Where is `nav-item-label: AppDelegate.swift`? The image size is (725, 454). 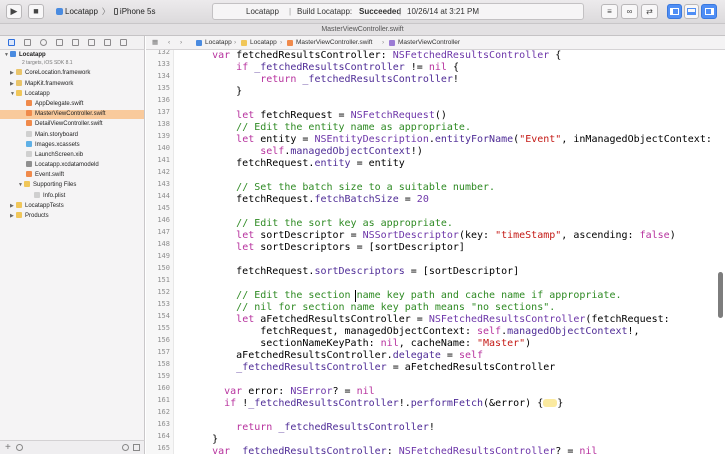
nav-item-label: AppDelegate.swift is located at coordinates (59, 104).